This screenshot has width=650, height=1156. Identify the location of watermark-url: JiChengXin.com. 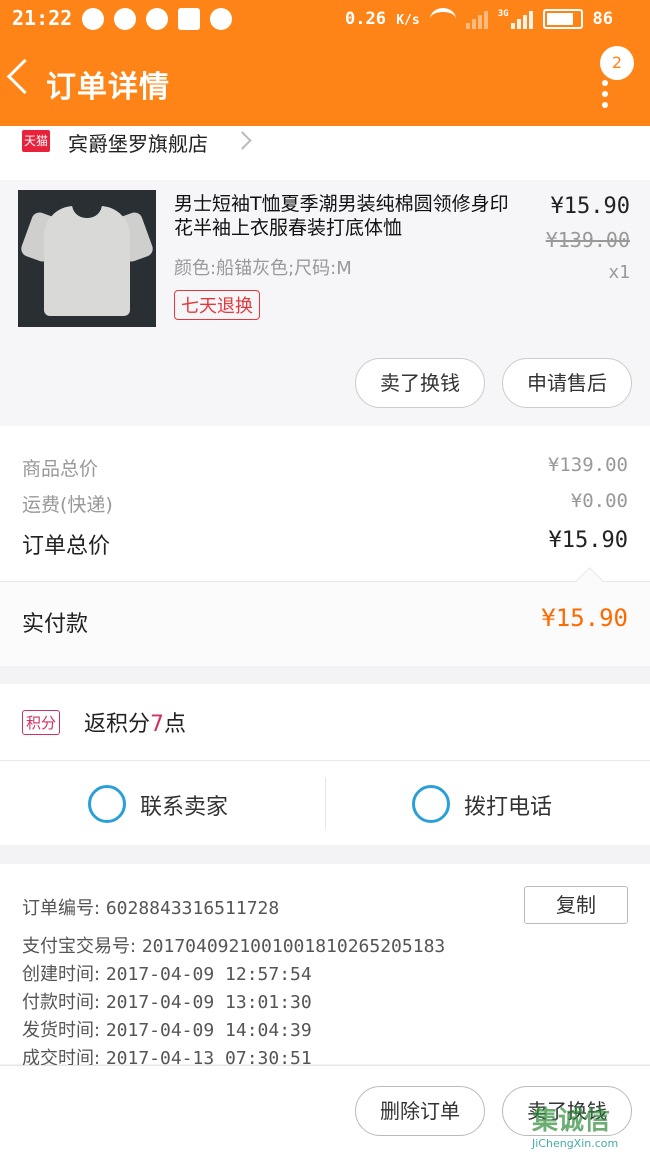
(575, 1143).